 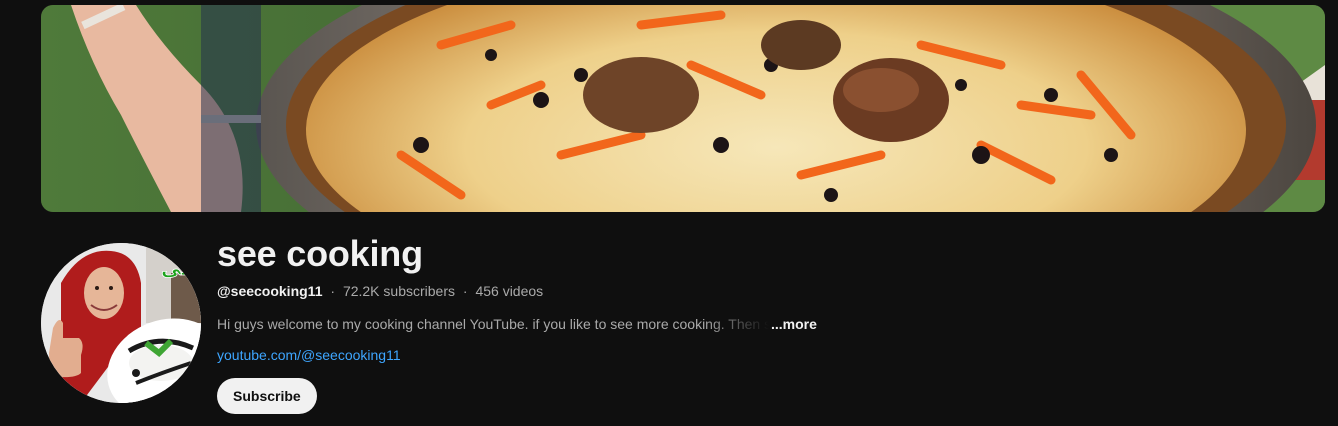 What do you see at coordinates (177, 268) in the screenshot?
I see `avatar-overlay-text: کی` at bounding box center [177, 268].